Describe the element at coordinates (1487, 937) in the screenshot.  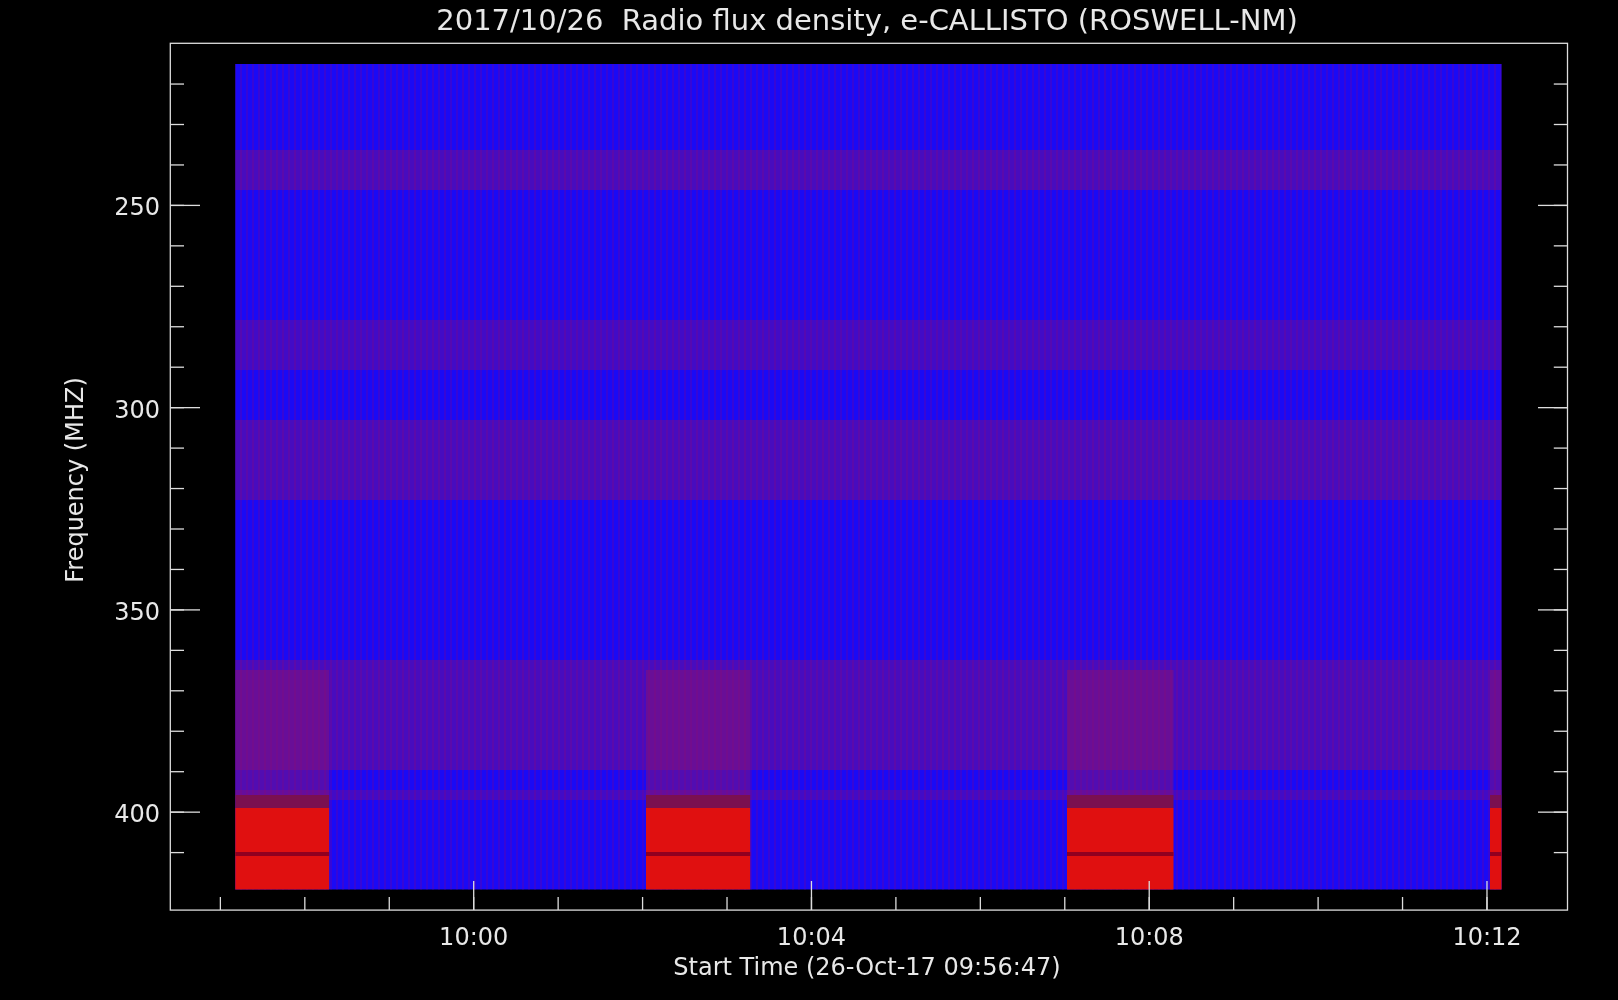
I see `x-tick-label: 10:12` at that location.